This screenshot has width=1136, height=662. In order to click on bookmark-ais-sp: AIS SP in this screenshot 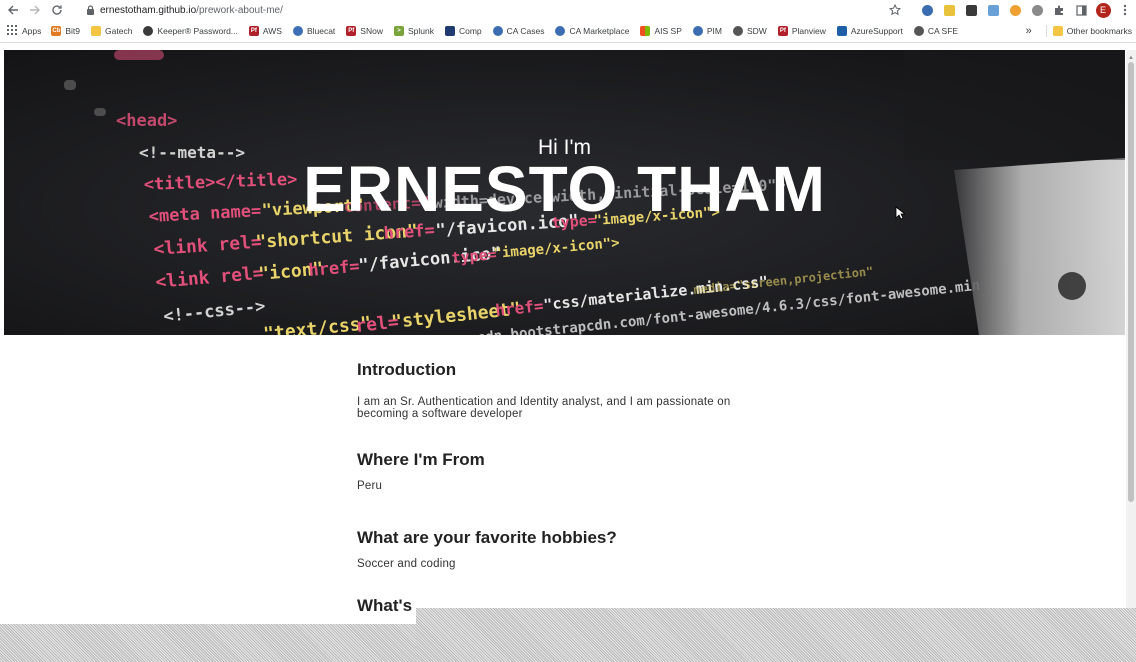, I will do `click(661, 31)`.